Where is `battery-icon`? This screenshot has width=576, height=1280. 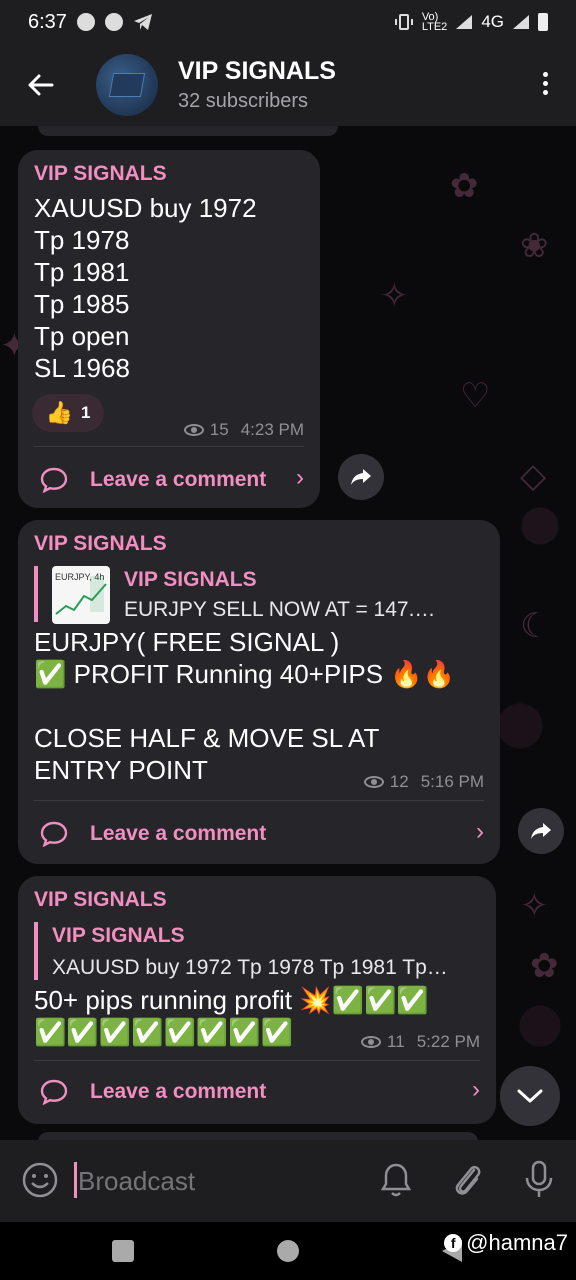
battery-icon is located at coordinates (543, 22).